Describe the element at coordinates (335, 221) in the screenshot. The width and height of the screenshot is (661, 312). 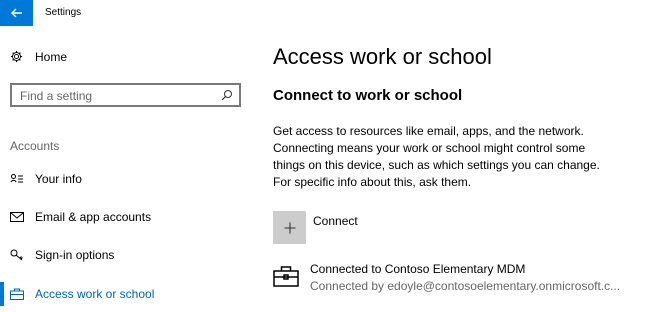
I see `connect-label: Connect` at that location.